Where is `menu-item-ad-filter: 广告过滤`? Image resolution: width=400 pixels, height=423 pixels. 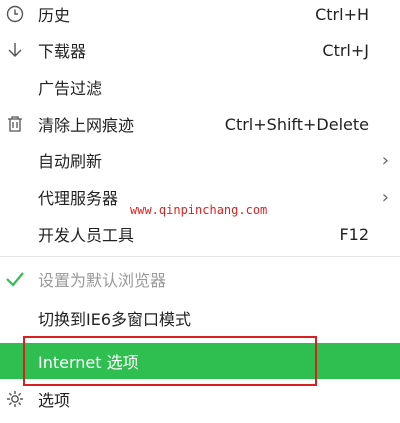
menu-item-ad-filter: 广告过滤 is located at coordinates (200, 87).